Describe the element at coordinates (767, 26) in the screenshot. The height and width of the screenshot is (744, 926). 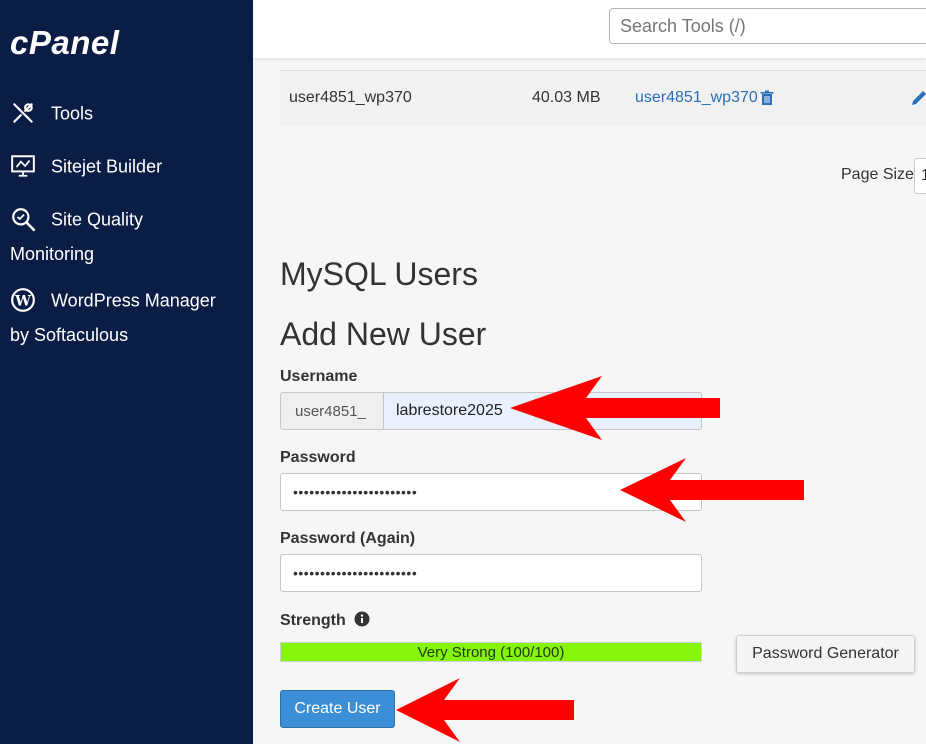
I see `search-tools-input` at that location.